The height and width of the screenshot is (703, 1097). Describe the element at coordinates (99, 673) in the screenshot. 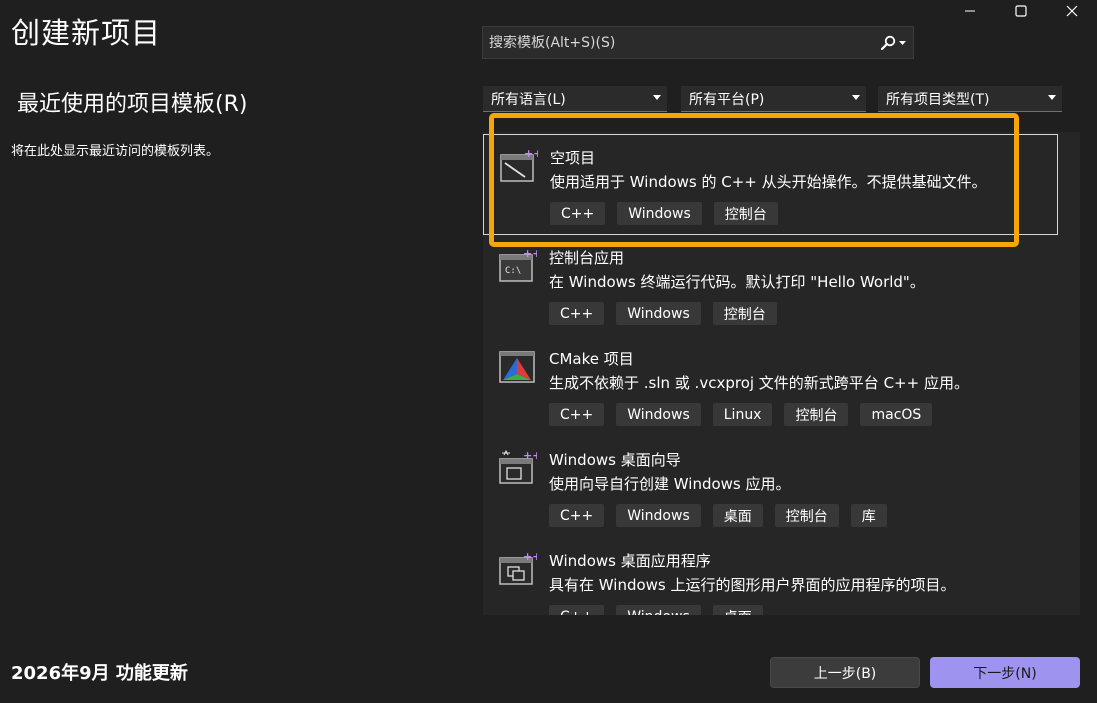

I see `feature-update-label: 2026年9月 功能更新` at that location.